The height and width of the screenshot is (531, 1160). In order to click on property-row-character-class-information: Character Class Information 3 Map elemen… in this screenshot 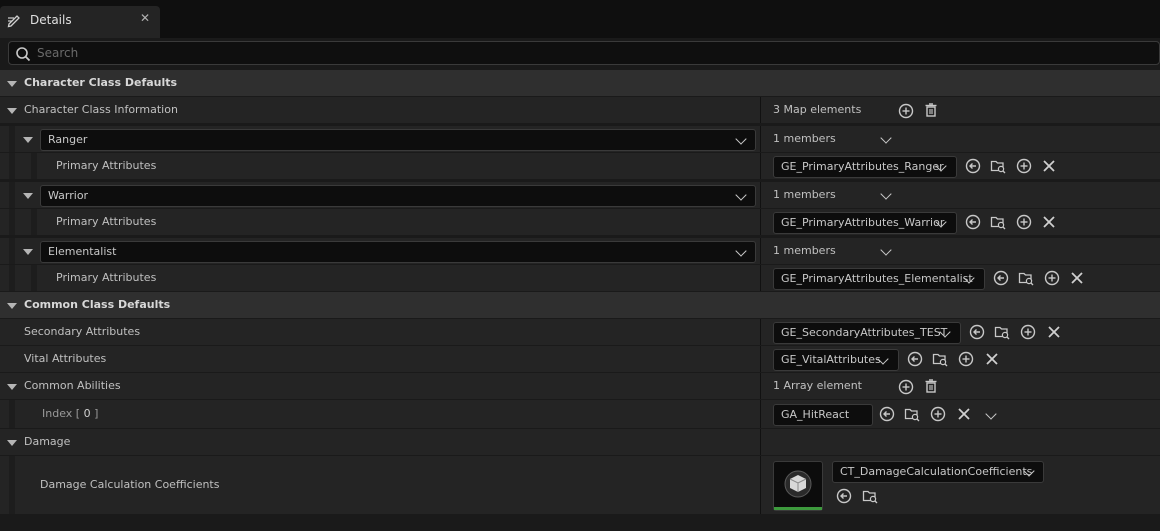, I will do `click(580, 110)`.